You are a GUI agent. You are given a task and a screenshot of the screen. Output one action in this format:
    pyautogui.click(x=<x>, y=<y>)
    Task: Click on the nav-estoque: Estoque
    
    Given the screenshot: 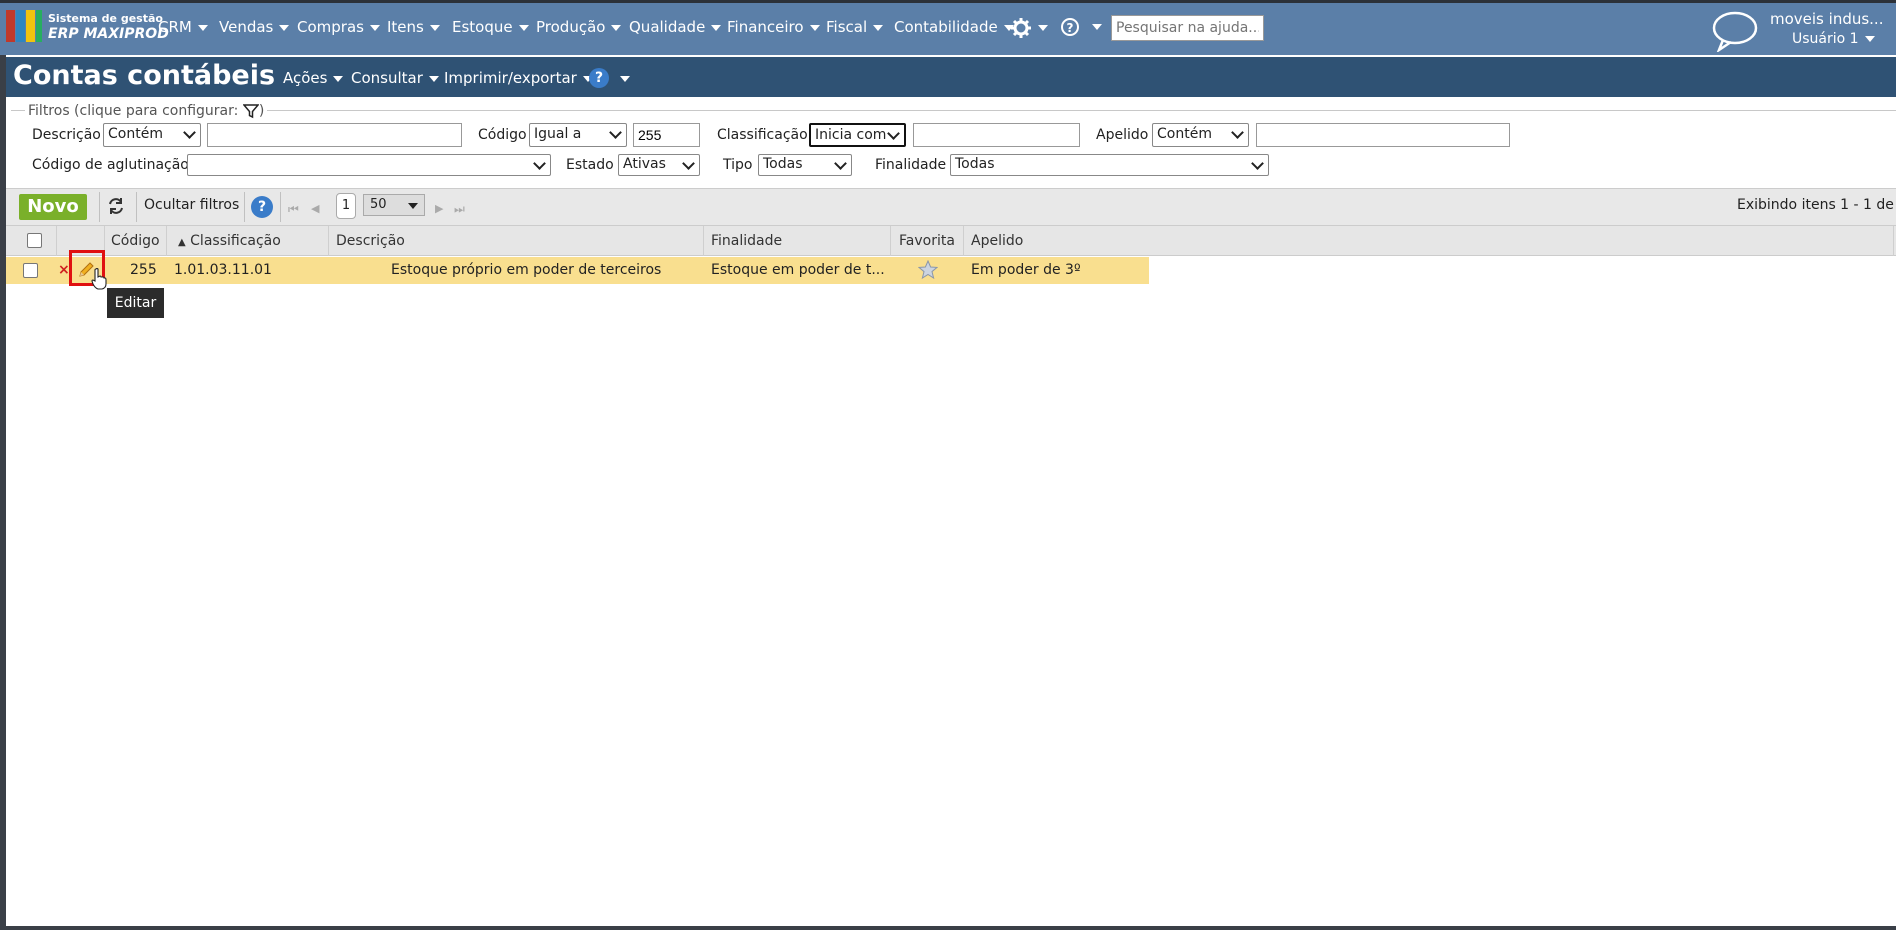 What is the action you would take?
    pyautogui.click(x=490, y=27)
    